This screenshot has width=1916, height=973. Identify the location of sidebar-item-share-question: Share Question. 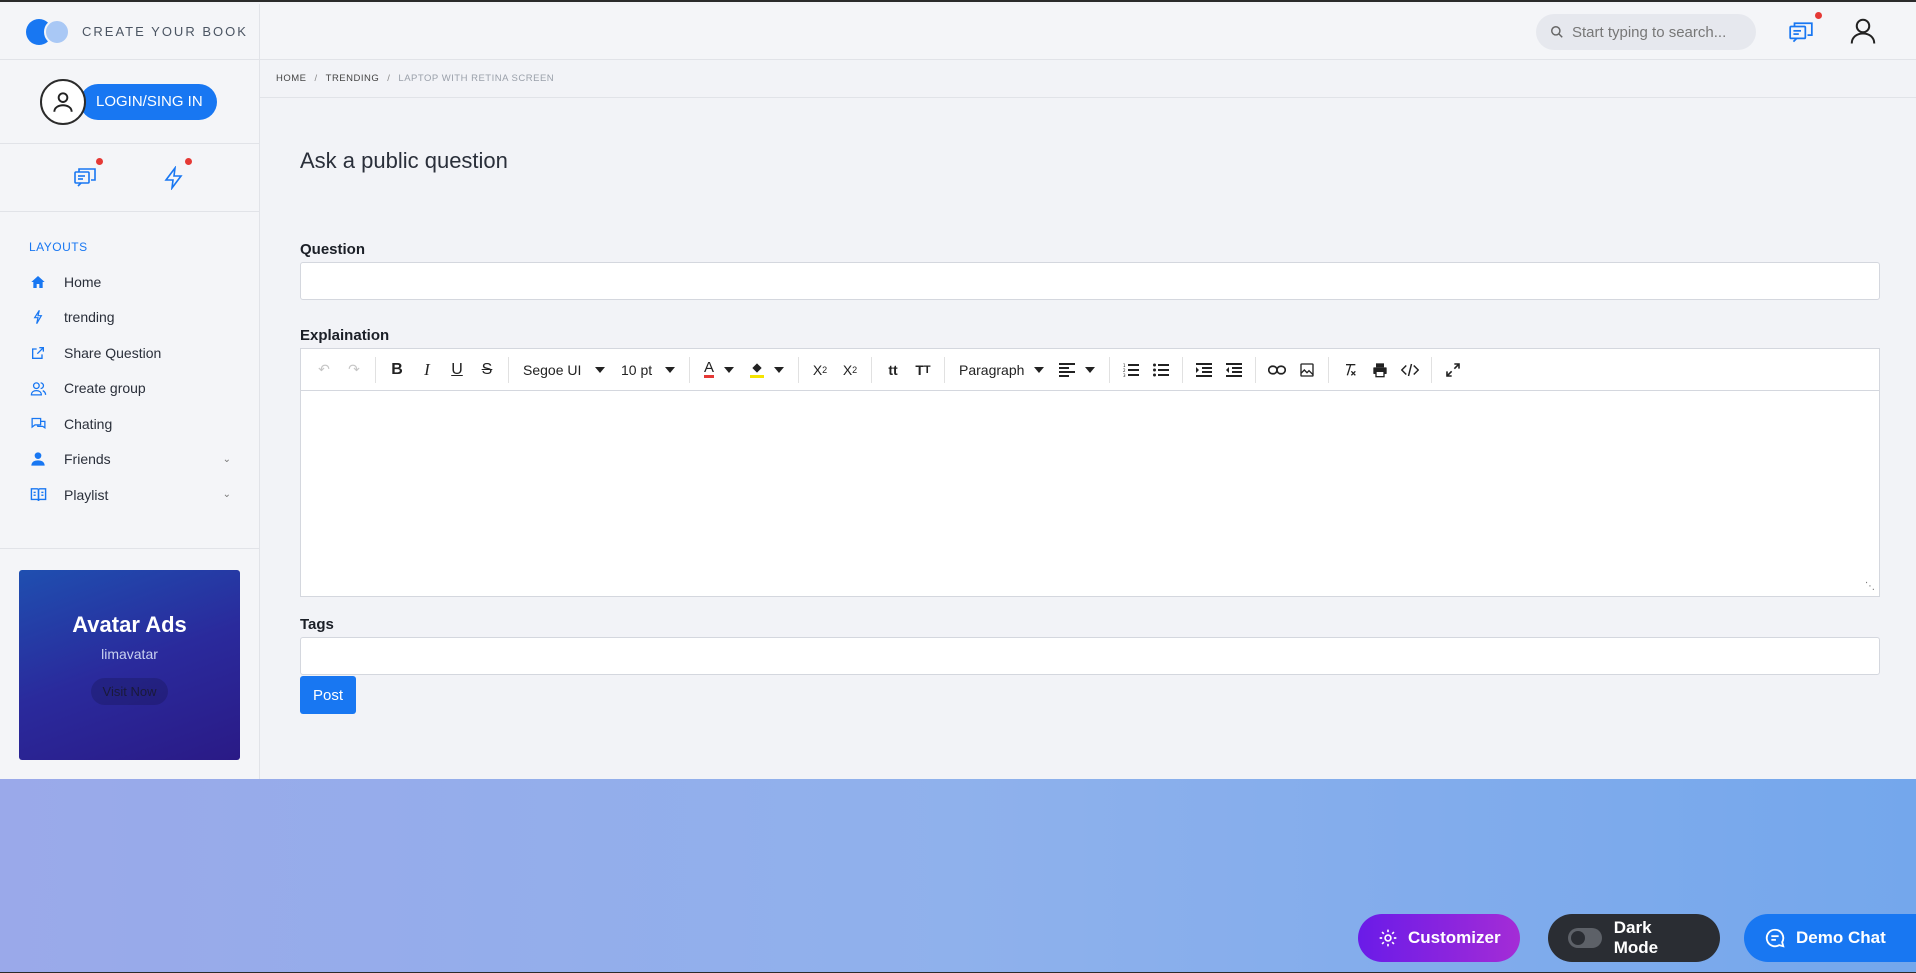
(129, 353).